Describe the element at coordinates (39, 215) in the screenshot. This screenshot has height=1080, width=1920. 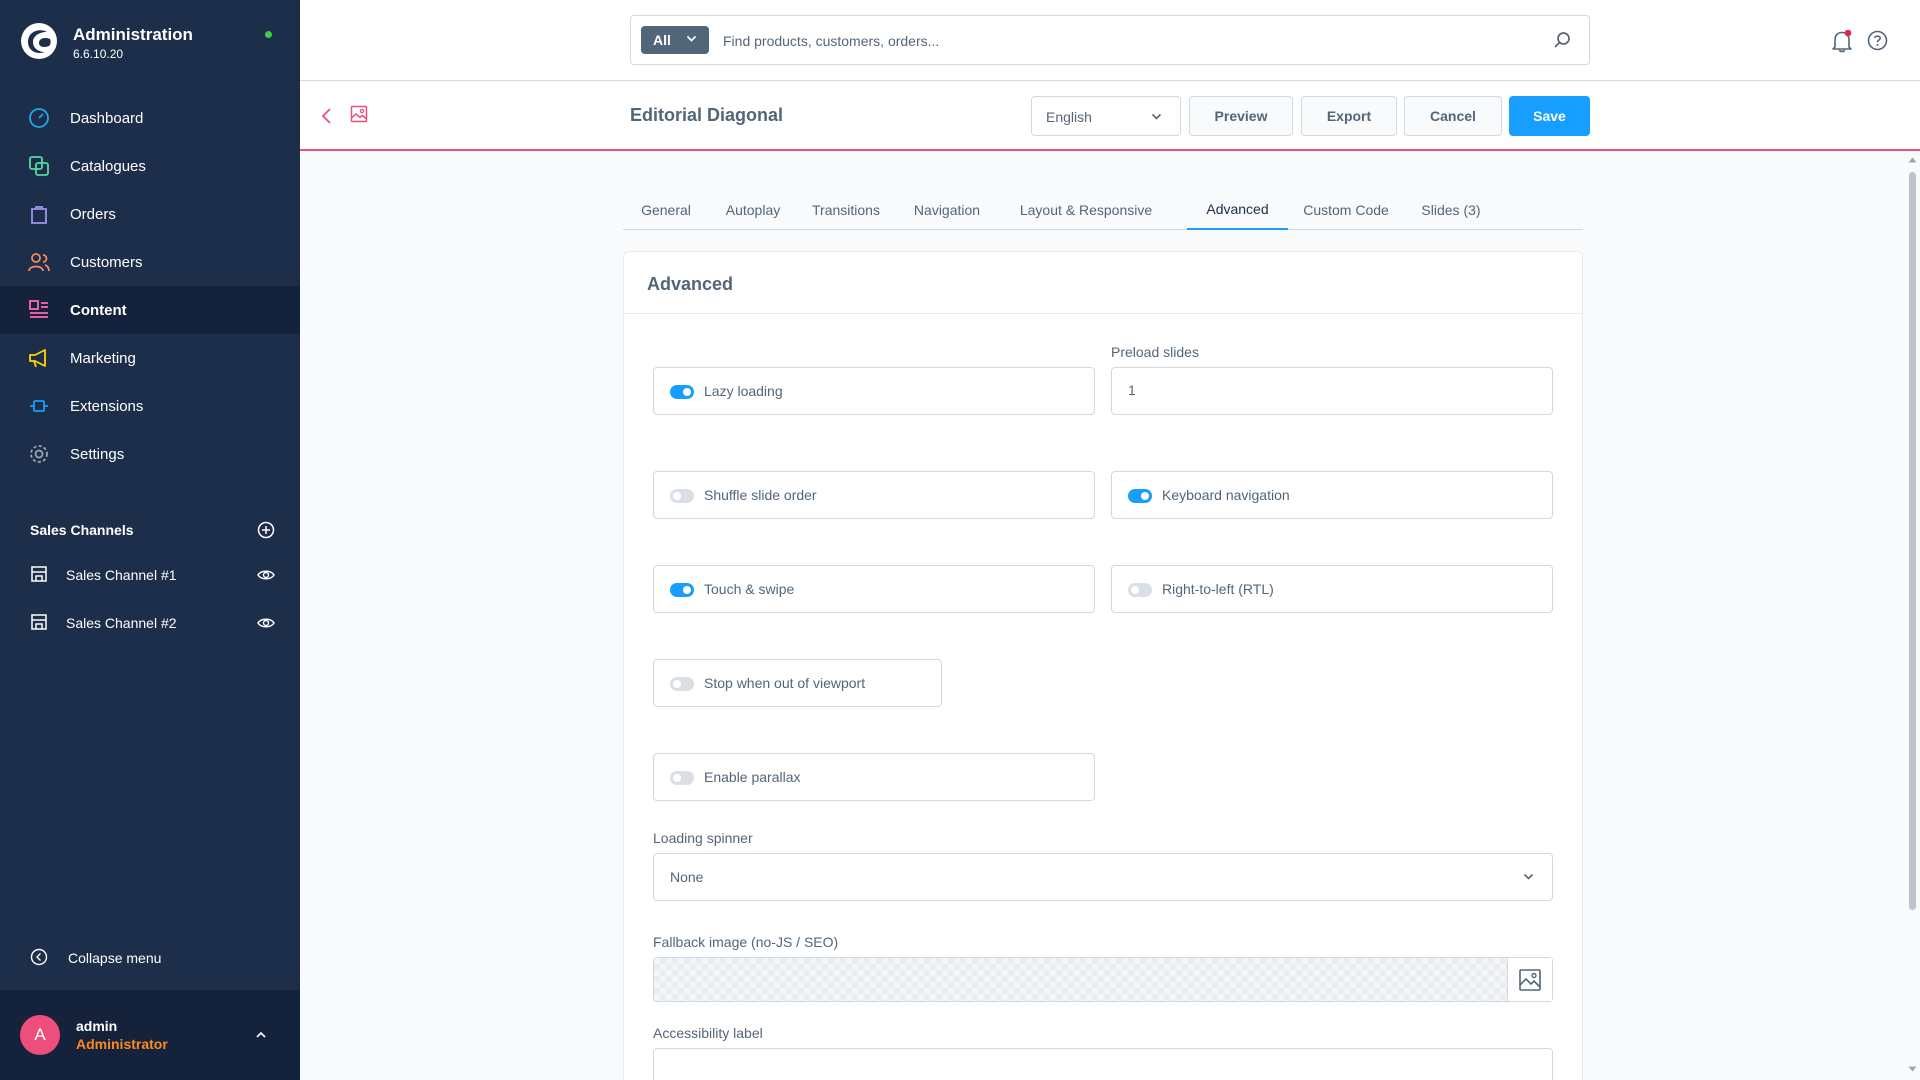
I see `orders-icon` at that location.